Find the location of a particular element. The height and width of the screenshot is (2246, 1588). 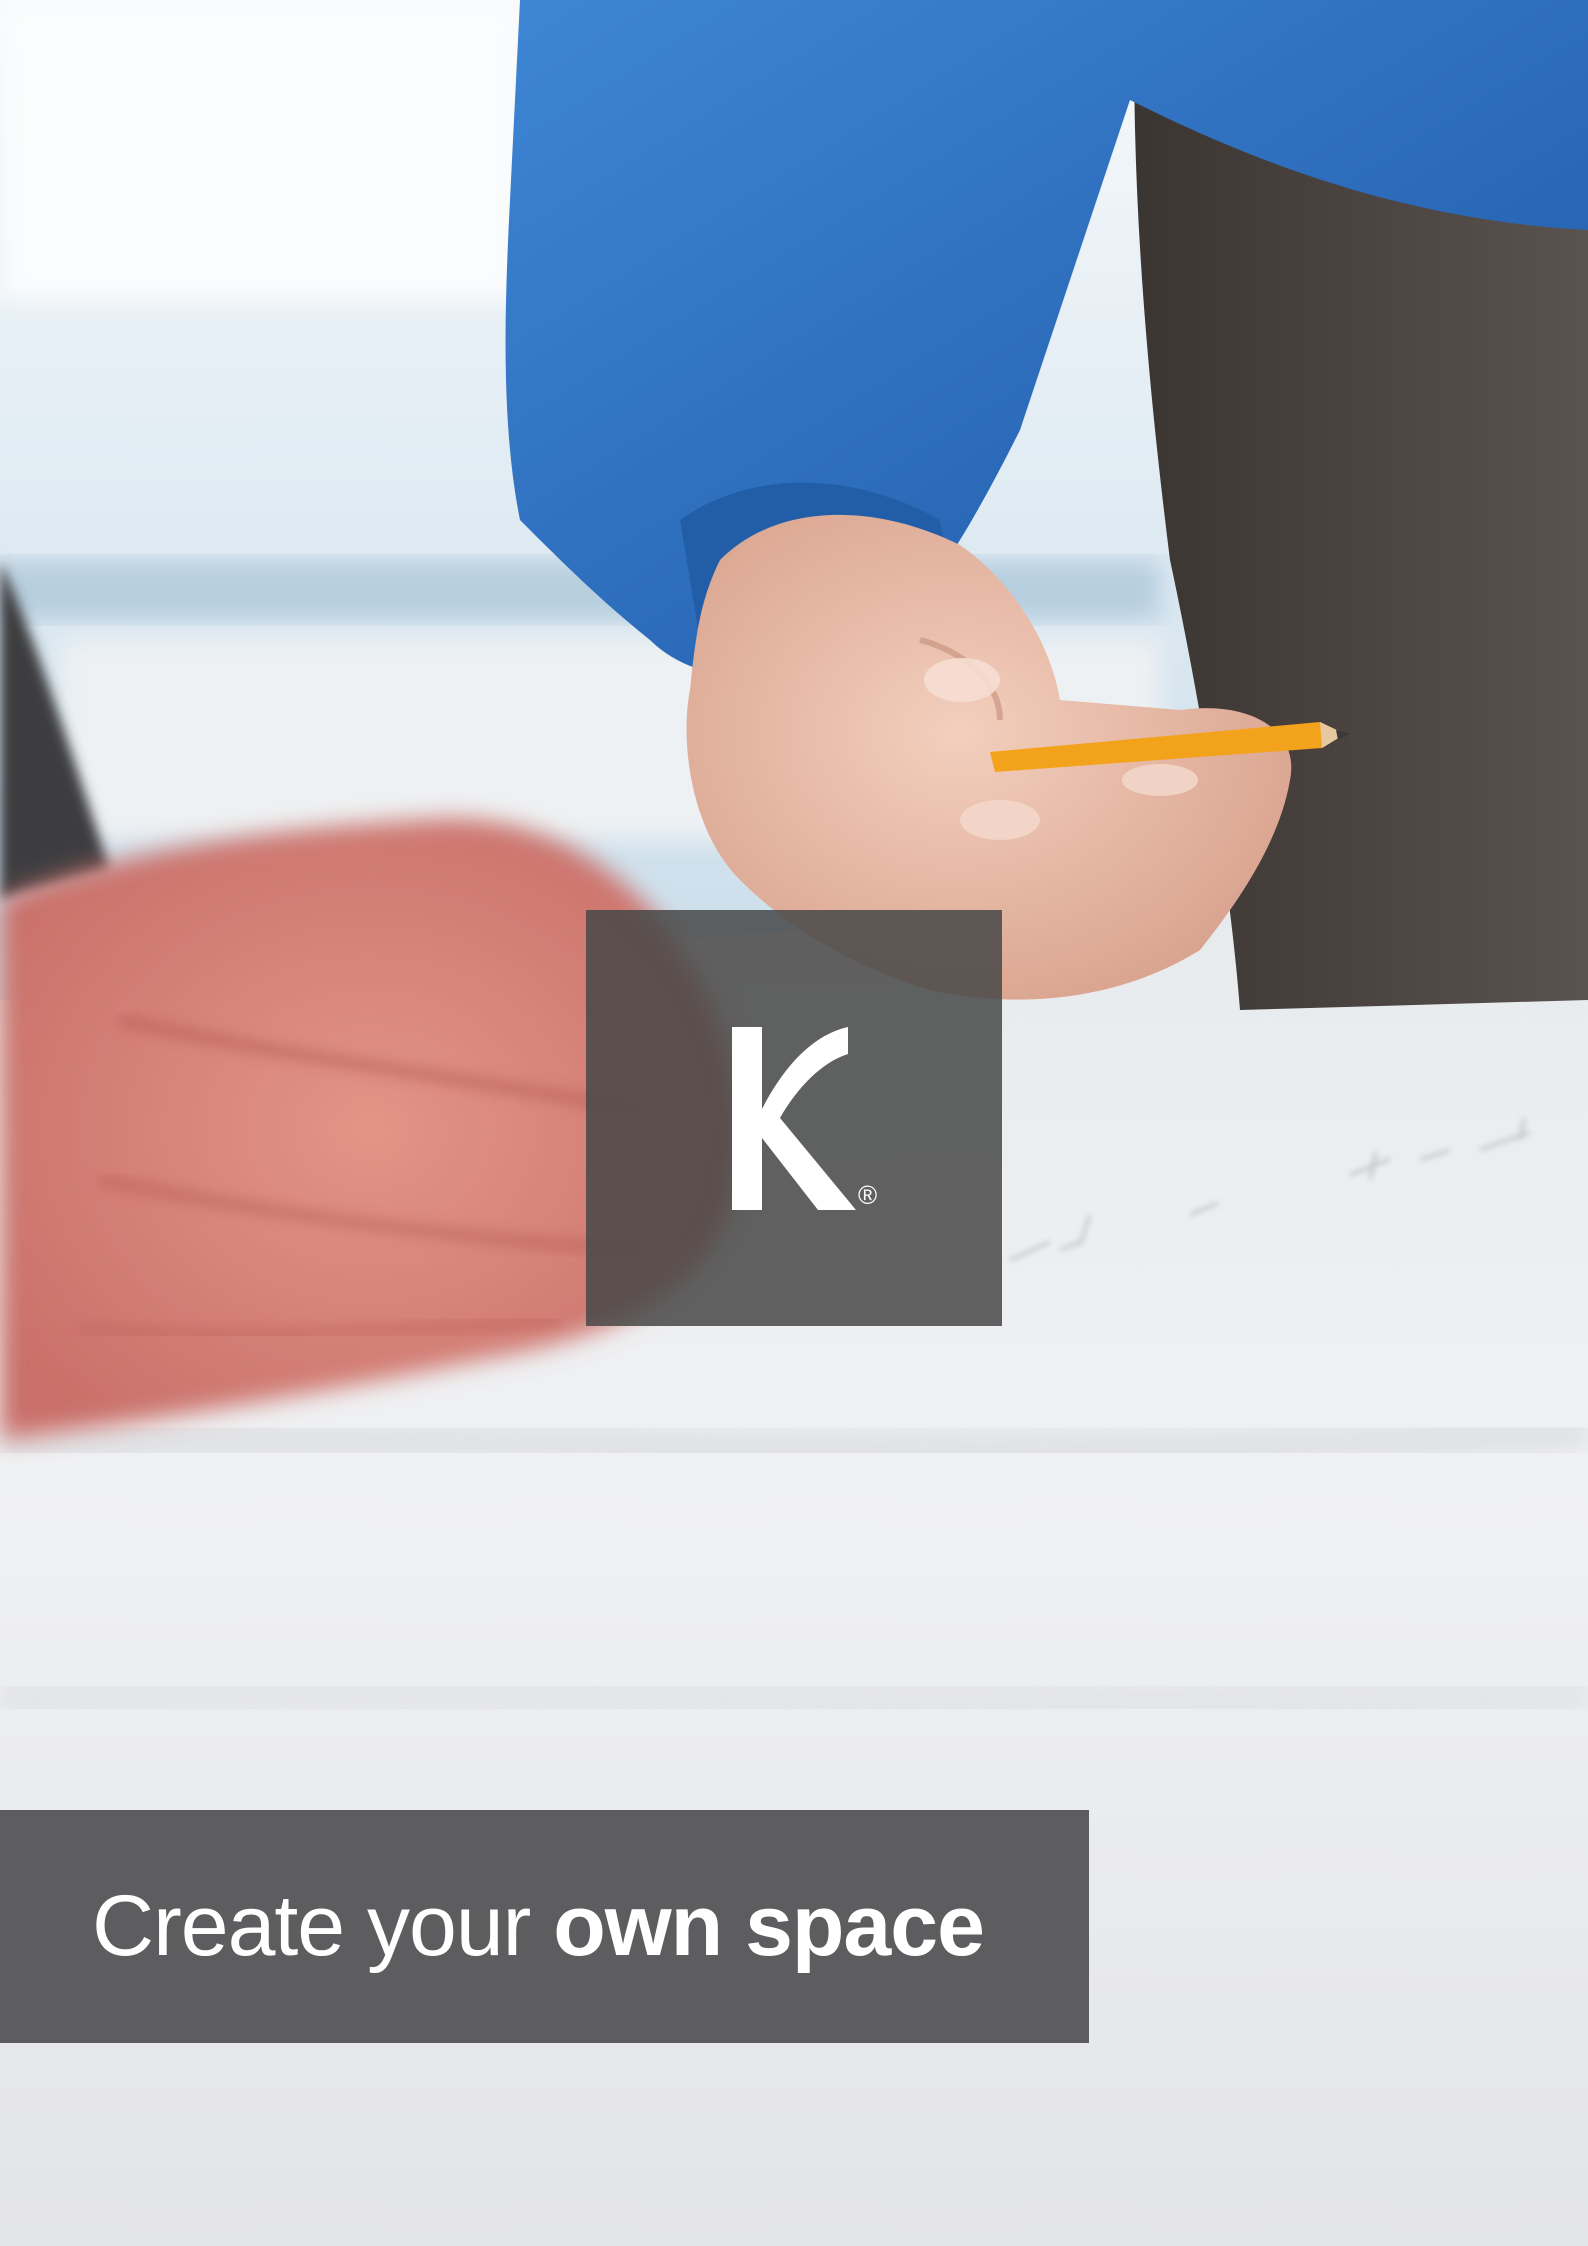

tagline-light: Create your is located at coordinates (323, 1926).